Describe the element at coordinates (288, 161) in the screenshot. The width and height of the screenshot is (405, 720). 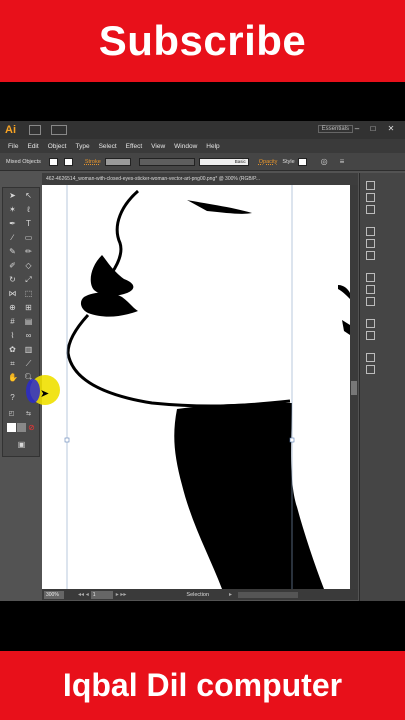
I see `style-label: Style` at that location.